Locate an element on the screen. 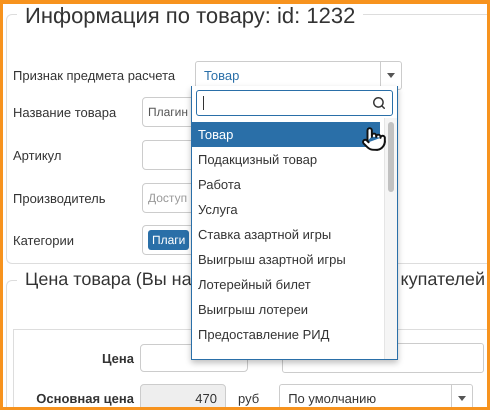  category-tag: Плаги is located at coordinates (169, 240).